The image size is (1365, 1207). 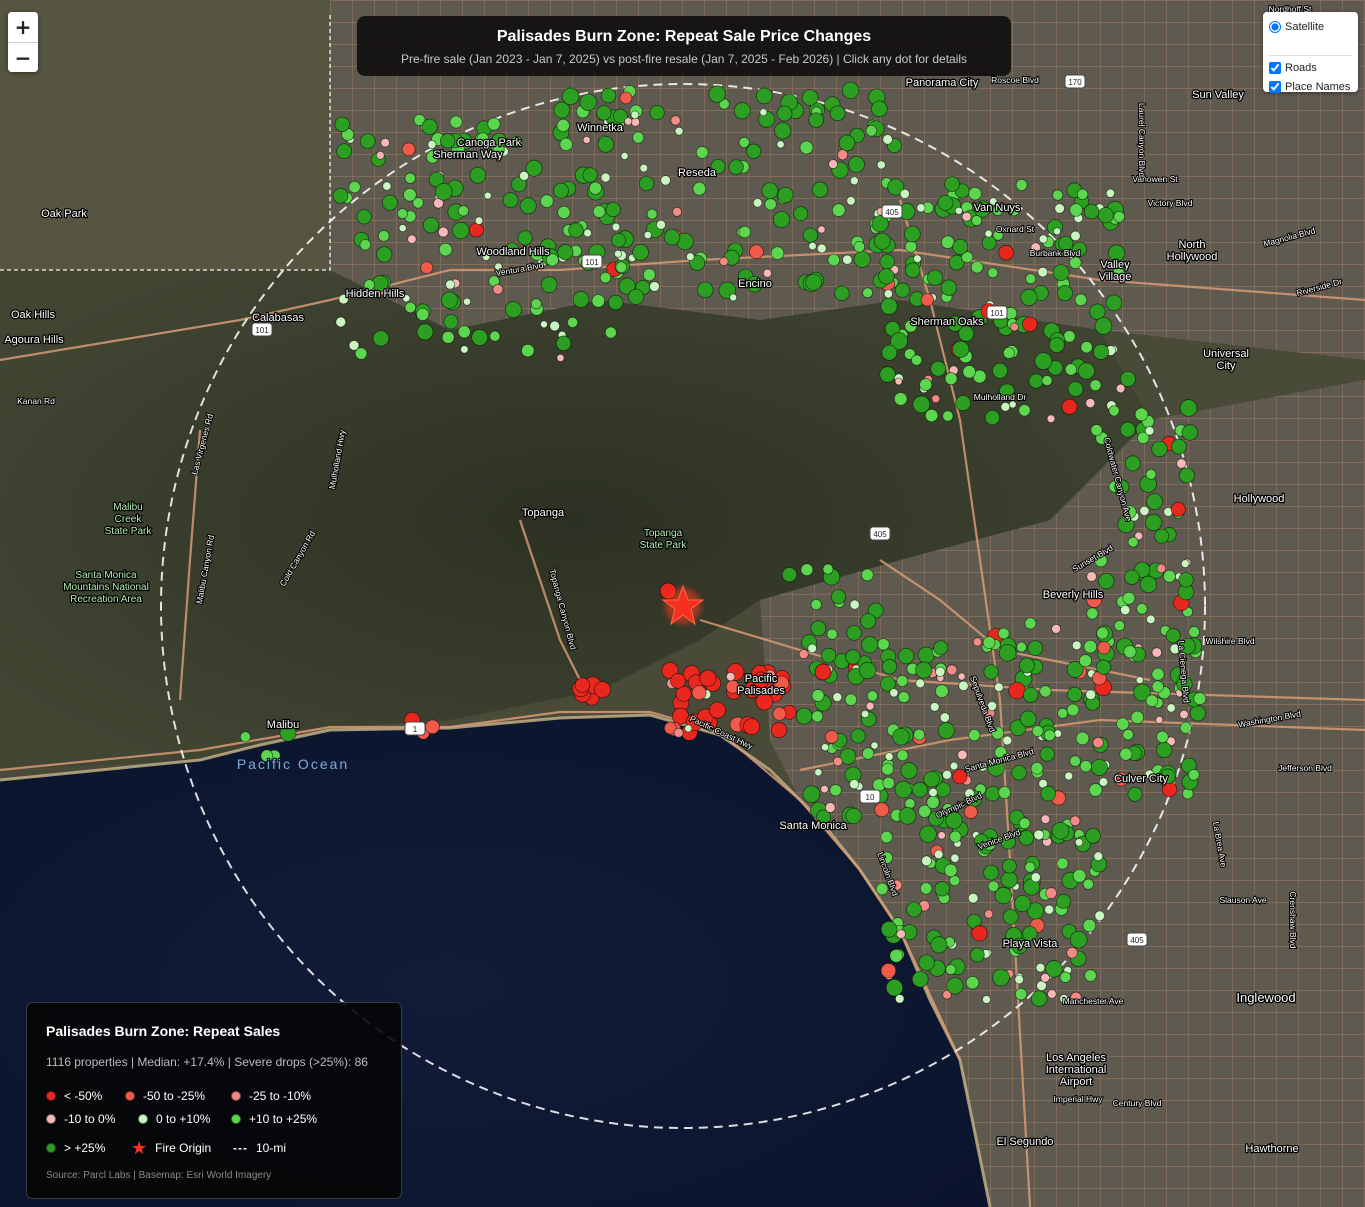 I want to click on roads-checkbox-label: Roads, so click(x=1293, y=68).